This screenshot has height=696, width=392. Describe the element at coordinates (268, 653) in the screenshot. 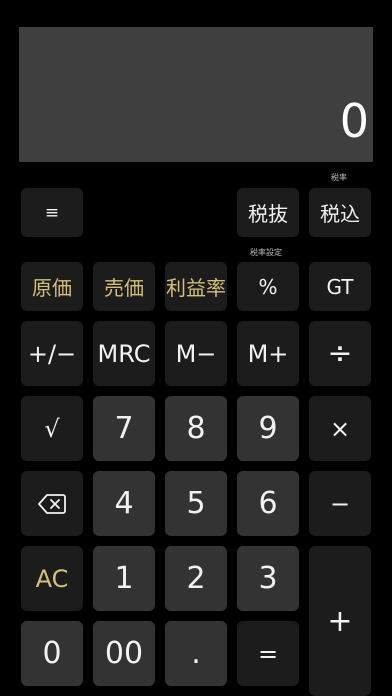

I see `equals-button: =` at that location.